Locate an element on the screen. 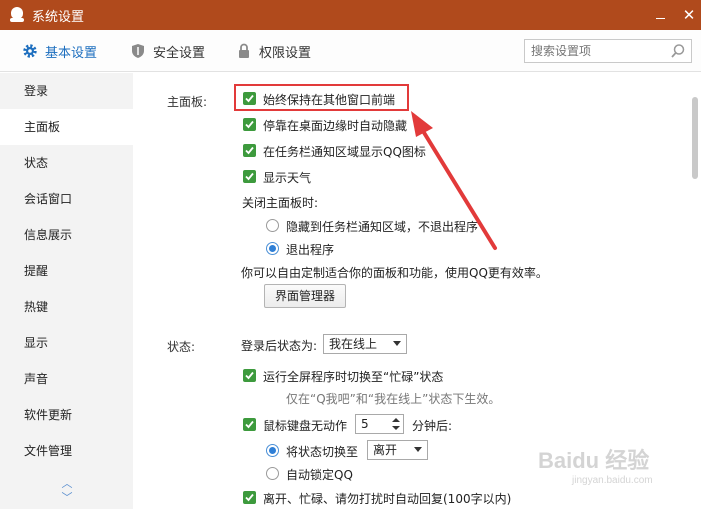 This screenshot has height=509, width=701. search-box is located at coordinates (608, 51).